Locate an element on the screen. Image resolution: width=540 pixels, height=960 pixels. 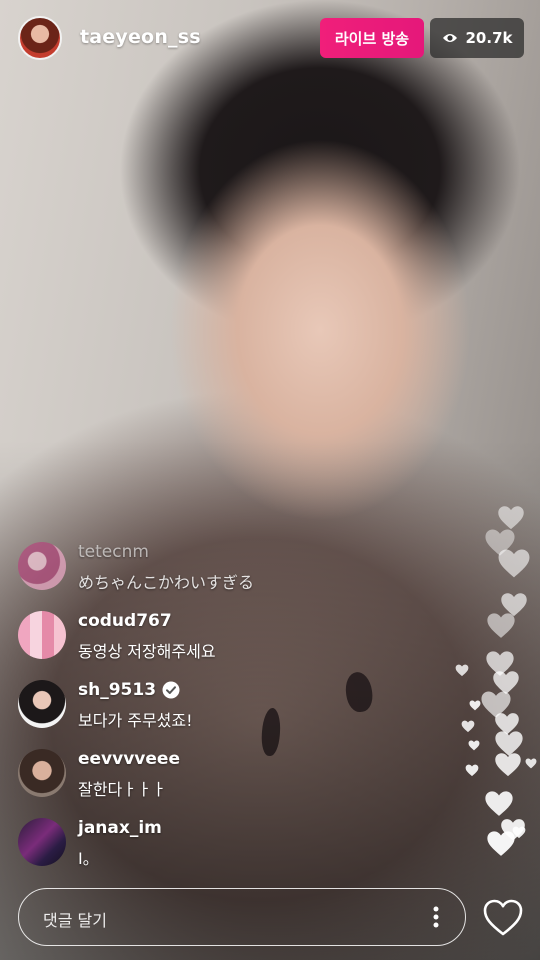
comment-input-placeholder: 댓글 달기 is located at coordinates (75, 920).